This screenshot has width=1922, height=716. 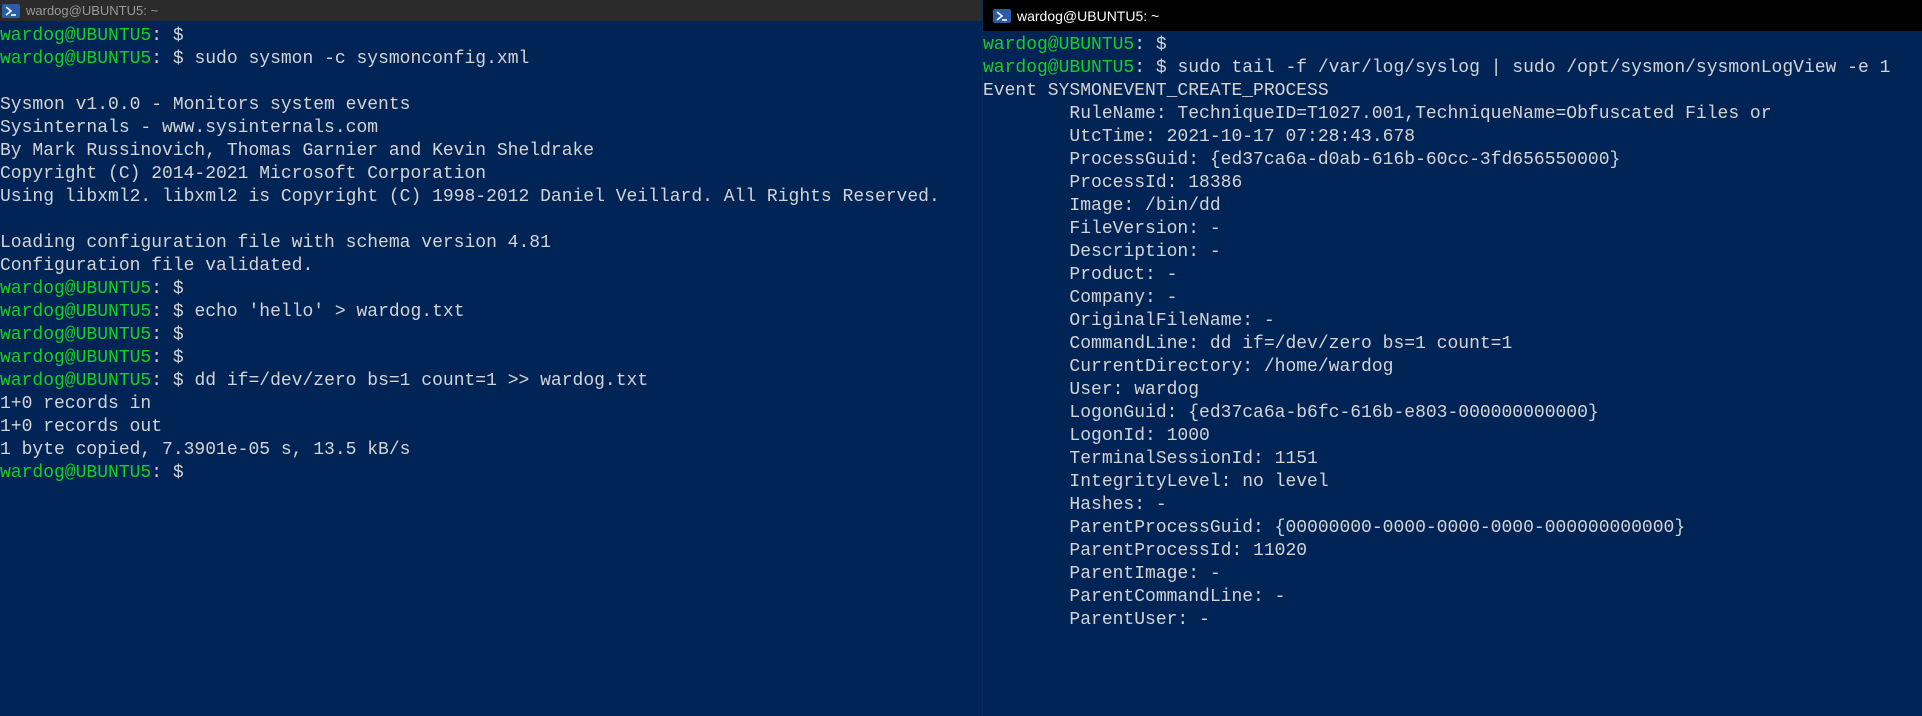 What do you see at coordinates (1113, 183) in the screenshot?
I see `output-line: ProcessId: 18386` at bounding box center [1113, 183].